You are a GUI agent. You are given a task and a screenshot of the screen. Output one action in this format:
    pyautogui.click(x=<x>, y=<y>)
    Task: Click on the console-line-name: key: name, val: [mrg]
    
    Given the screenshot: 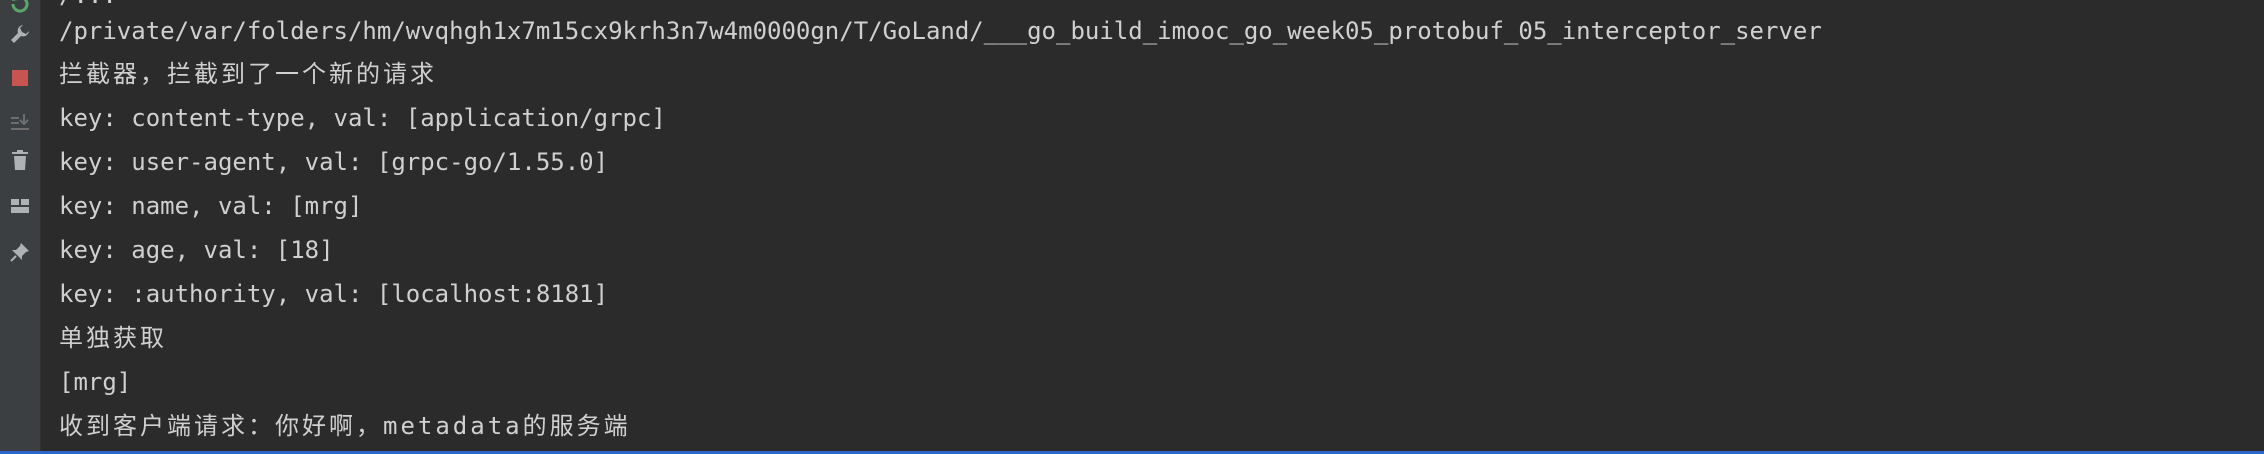 What is the action you would take?
    pyautogui.click(x=211, y=206)
    